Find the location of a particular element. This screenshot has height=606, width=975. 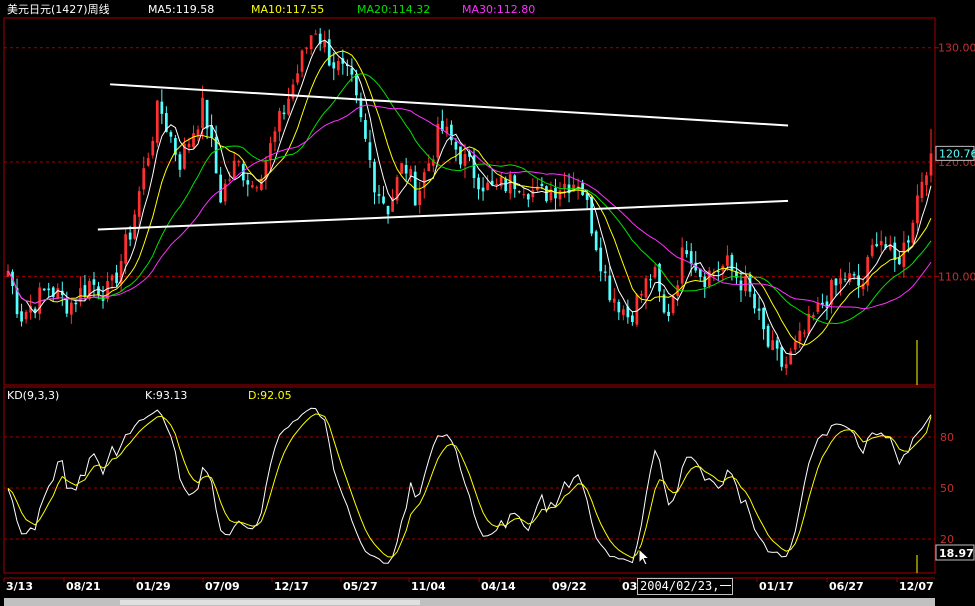

chart-title: 美元日元(1427)周线 is located at coordinates (58, 9).